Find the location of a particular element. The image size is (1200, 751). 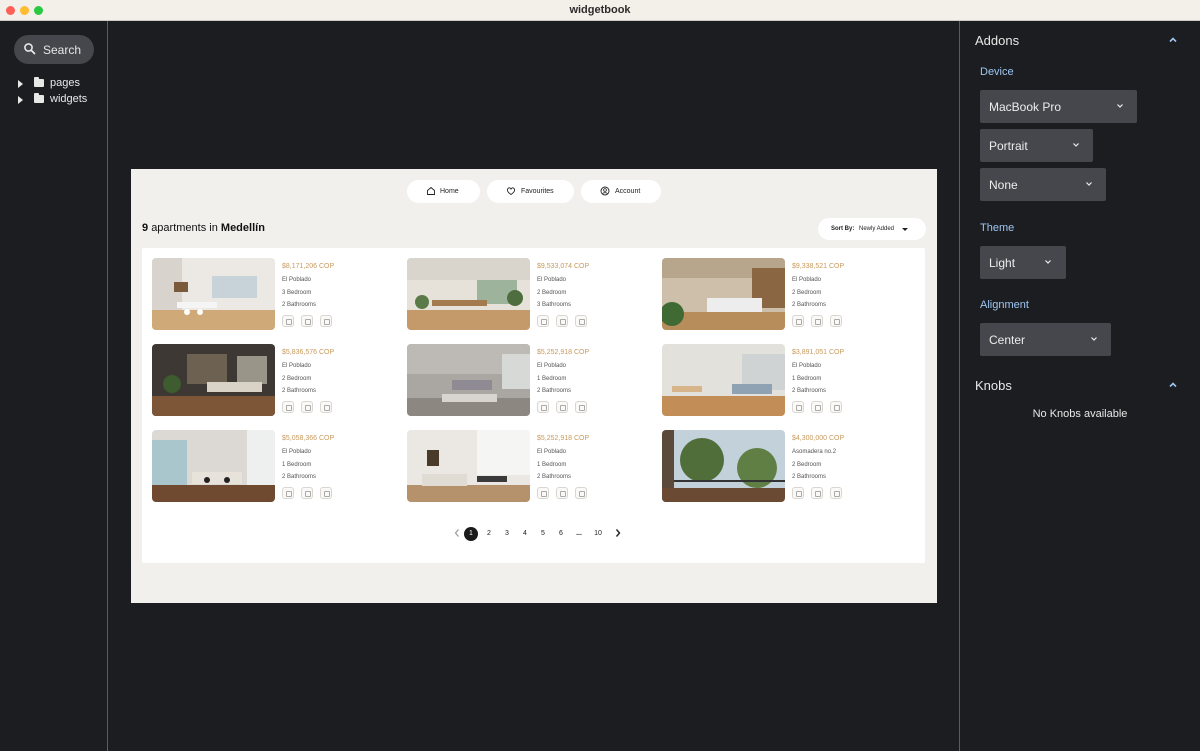

knobs-header: Knobs is located at coordinates (993, 385).